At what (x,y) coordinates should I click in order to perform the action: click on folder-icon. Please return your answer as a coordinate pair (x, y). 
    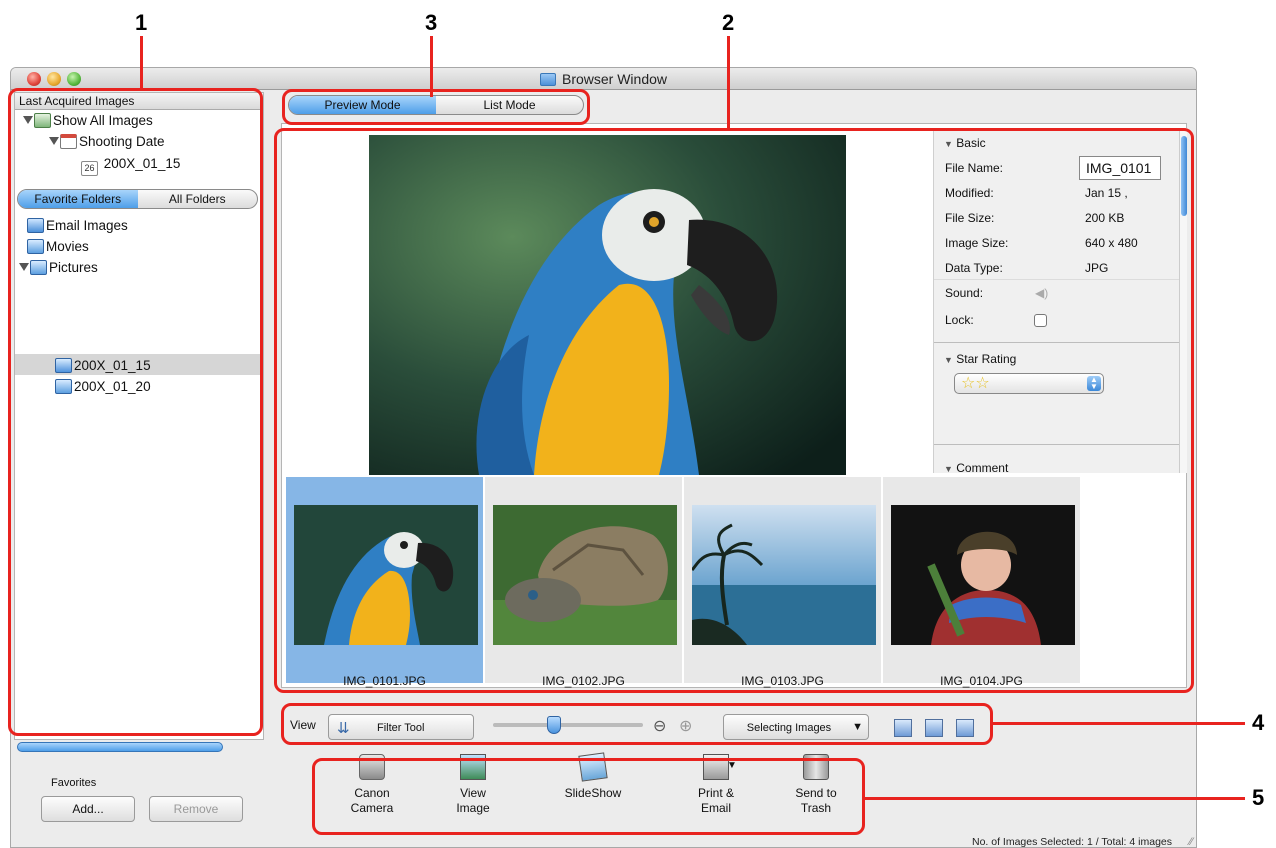
    Looking at the image, I should click on (547, 79).